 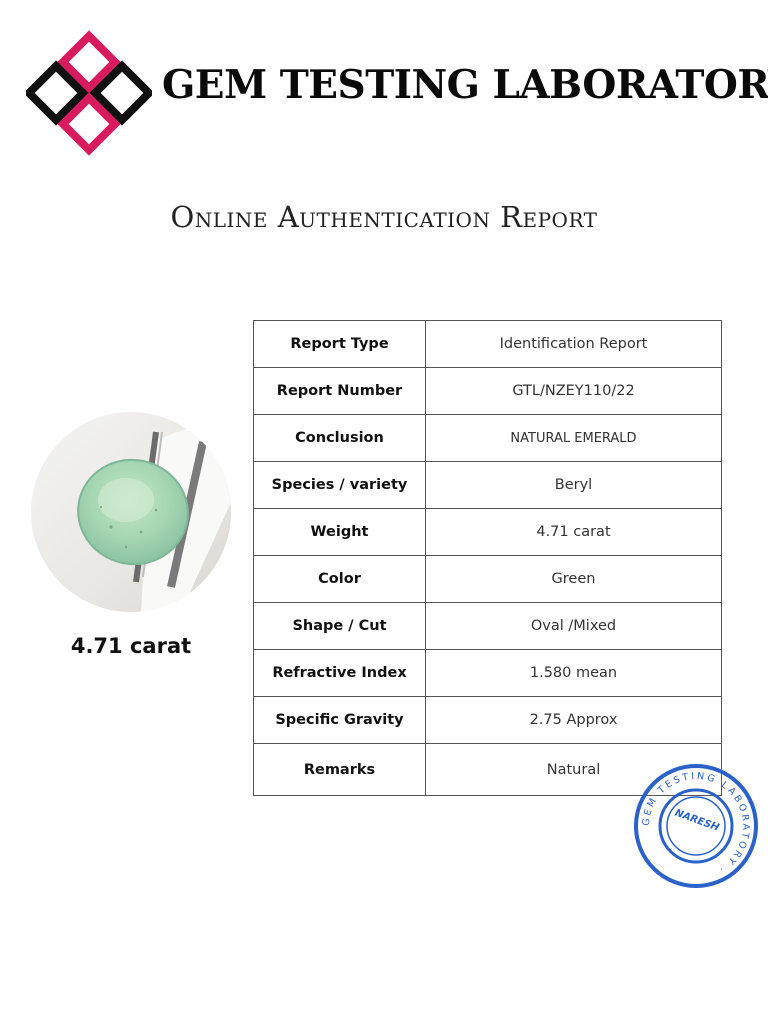 What do you see at coordinates (573, 532) in the screenshot?
I see `row-value: 4.71 carat` at bounding box center [573, 532].